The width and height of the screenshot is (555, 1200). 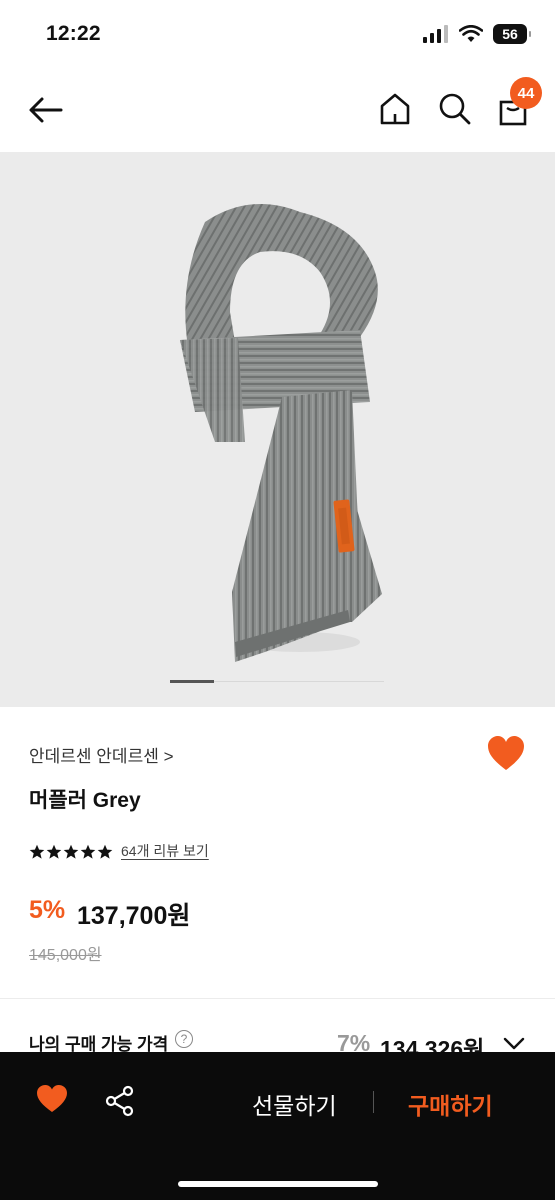 I want to click on discount-rate: 5%, so click(x=47, y=910).